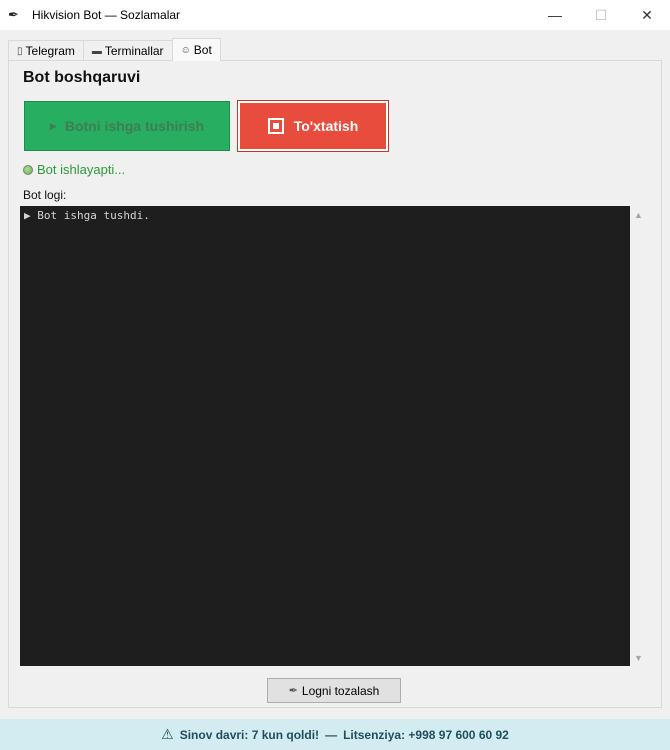  What do you see at coordinates (647, 15) in the screenshot?
I see `close-button: ✕` at bounding box center [647, 15].